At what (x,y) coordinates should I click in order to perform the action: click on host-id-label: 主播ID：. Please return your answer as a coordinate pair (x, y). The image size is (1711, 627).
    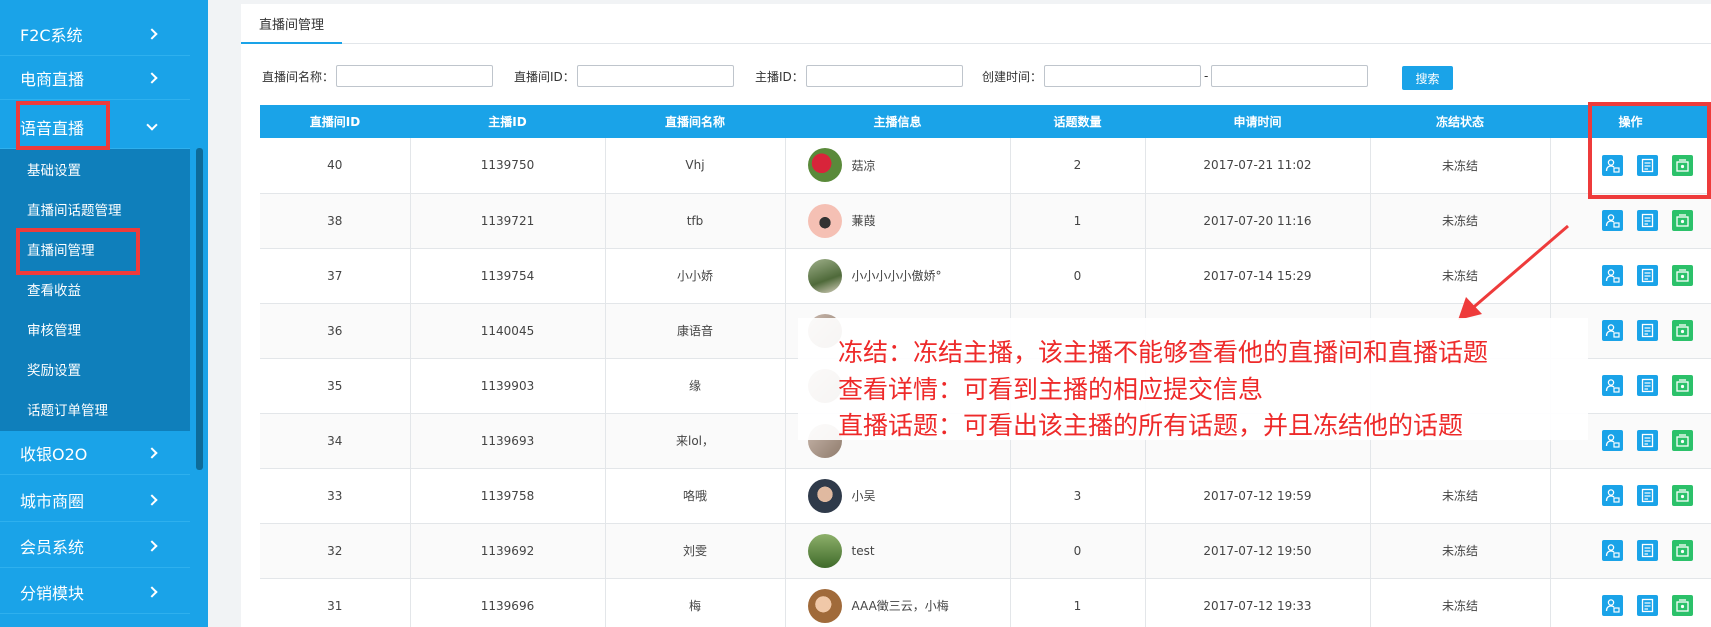
    Looking at the image, I should click on (779, 76).